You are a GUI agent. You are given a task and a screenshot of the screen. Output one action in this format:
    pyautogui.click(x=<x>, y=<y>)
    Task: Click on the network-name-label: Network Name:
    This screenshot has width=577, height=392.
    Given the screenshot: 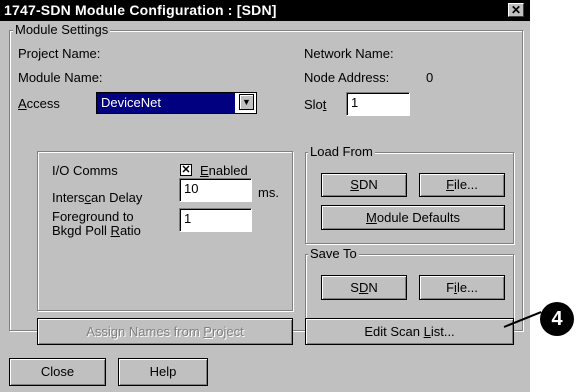 What is the action you would take?
    pyautogui.click(x=349, y=53)
    